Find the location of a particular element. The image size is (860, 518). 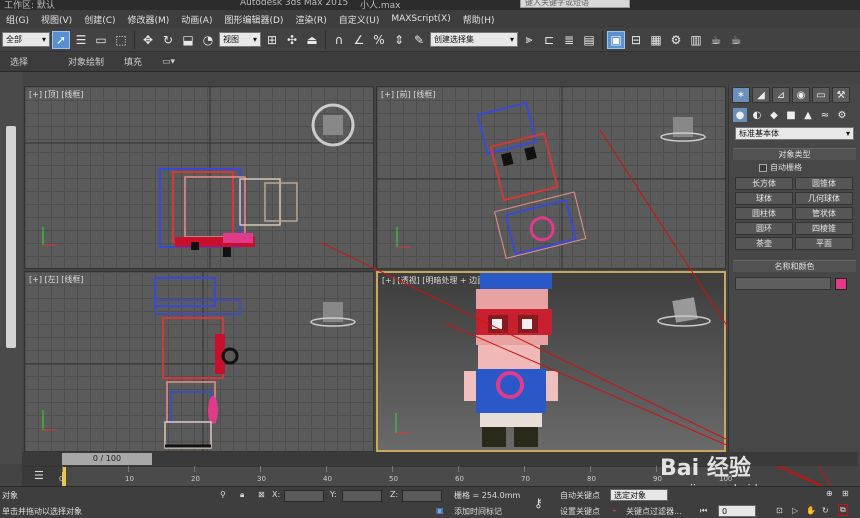

track-bar-toggle: ☰ is located at coordinates (42, 476).